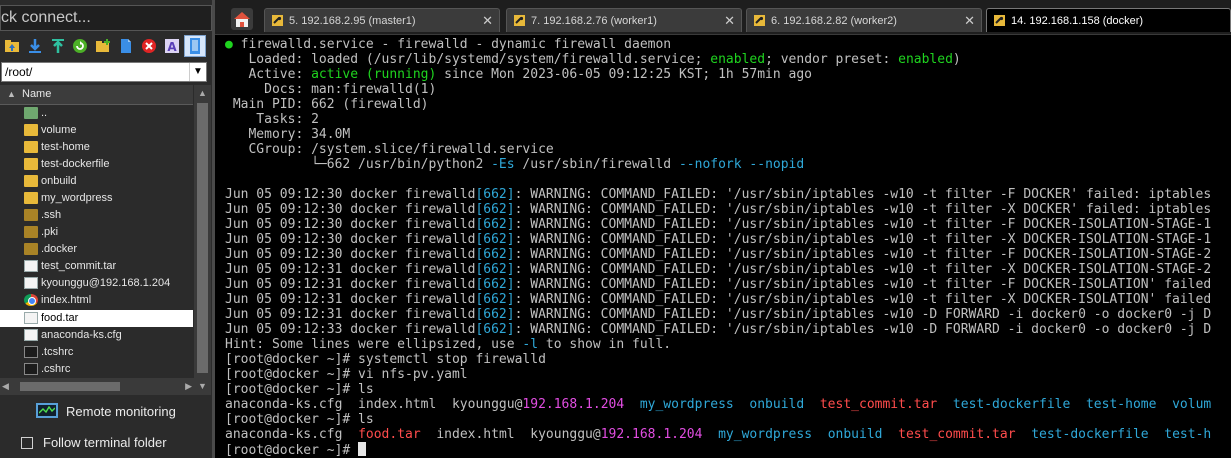 This screenshot has width=1231, height=458. What do you see at coordinates (149, 46) in the screenshot?
I see `delete-icon` at bounding box center [149, 46].